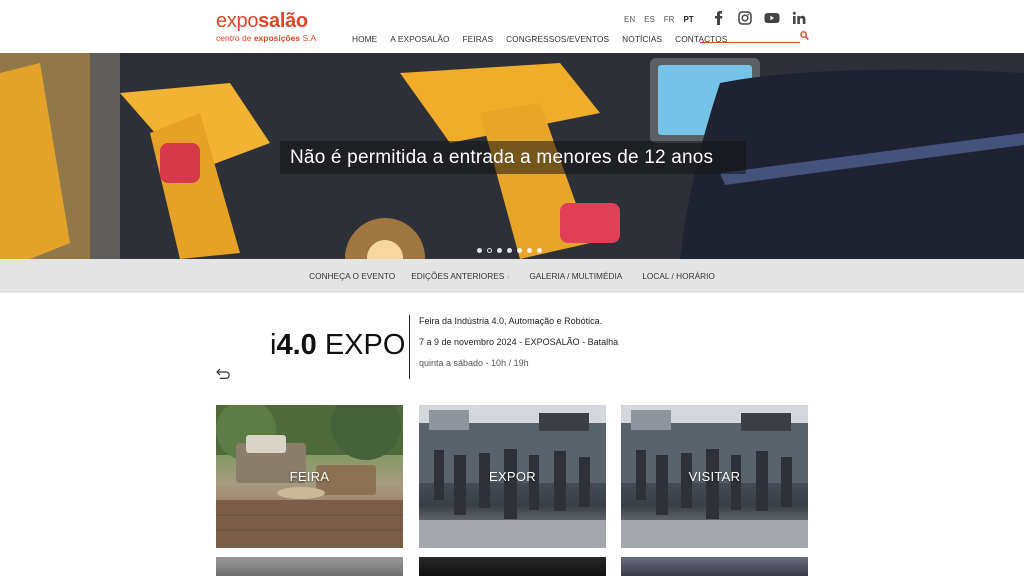 Image resolution: width=1024 pixels, height=576 pixels. What do you see at coordinates (745, 18) in the screenshot?
I see `instagram-icon` at bounding box center [745, 18].